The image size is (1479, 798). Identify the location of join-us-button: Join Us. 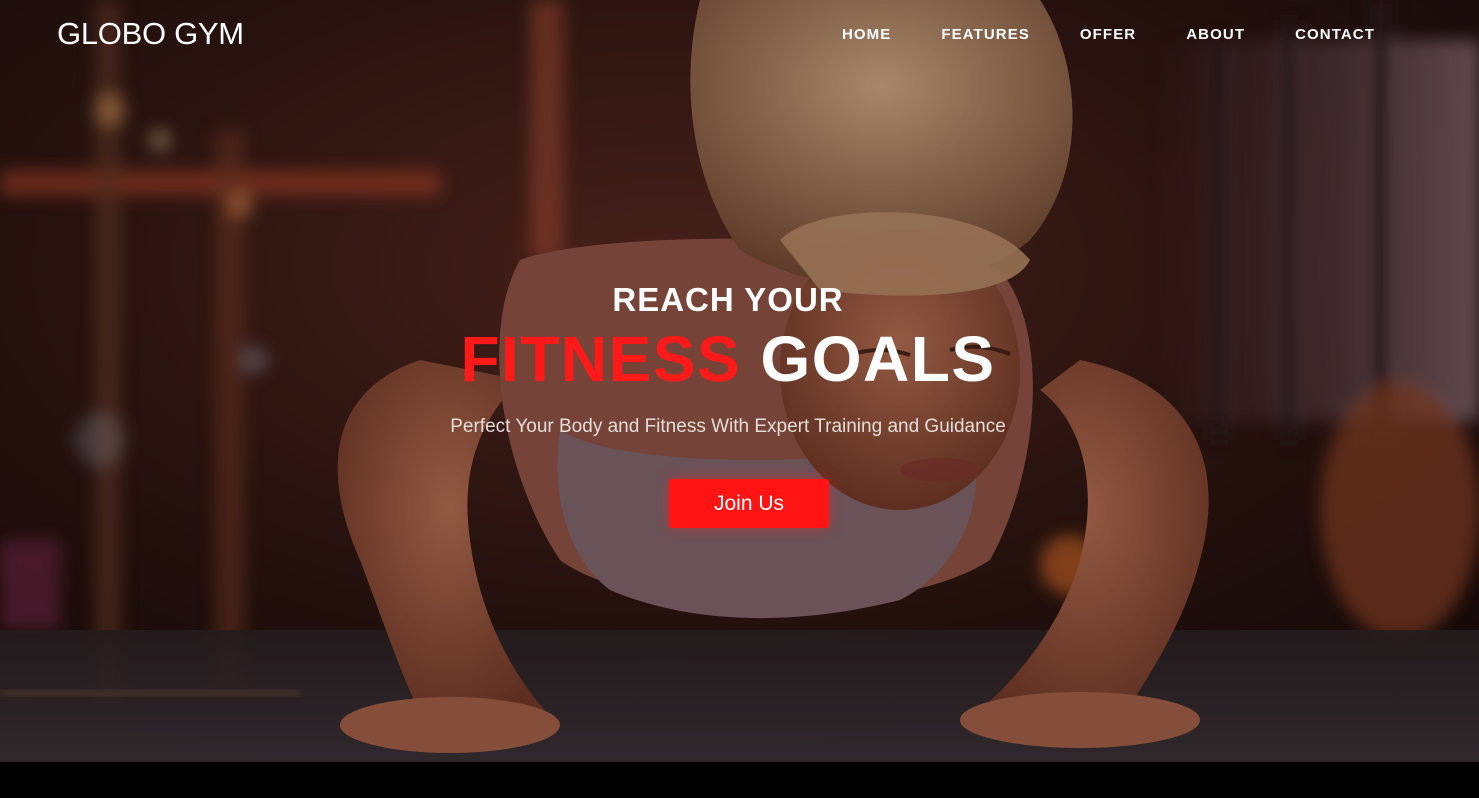
(749, 503).